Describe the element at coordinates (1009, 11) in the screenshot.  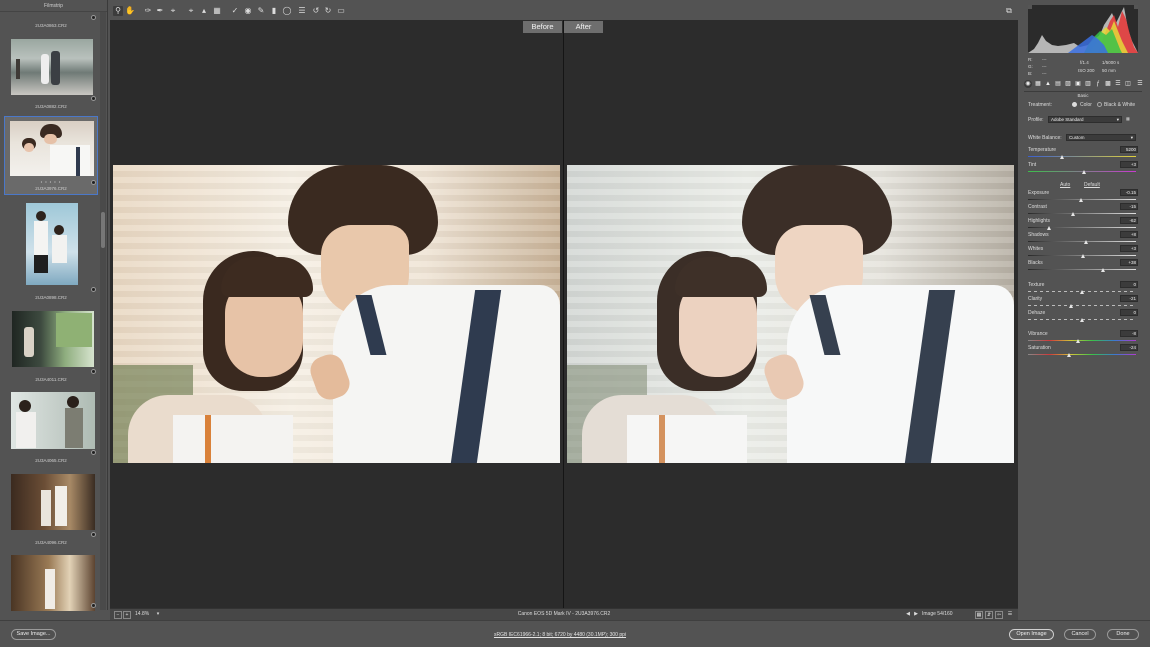
I see `fullscreen-icon: ⧉` at that location.